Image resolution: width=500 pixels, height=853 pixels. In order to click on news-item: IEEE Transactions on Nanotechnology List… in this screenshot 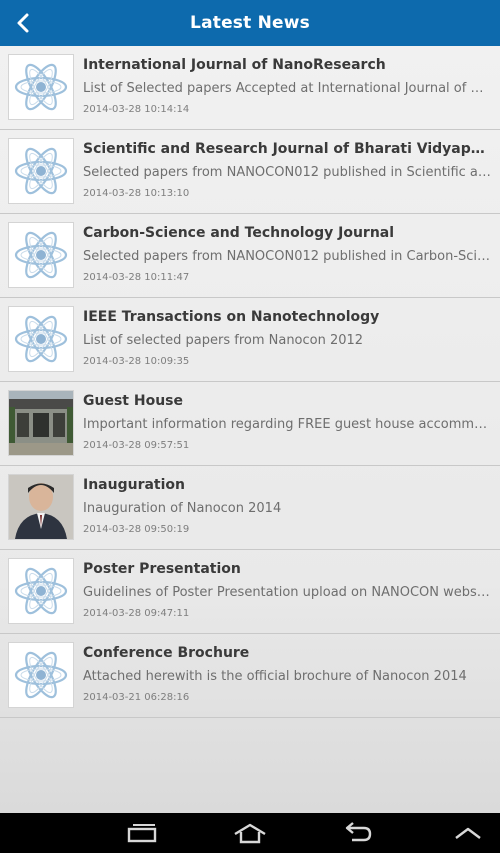, I will do `click(250, 340)`.